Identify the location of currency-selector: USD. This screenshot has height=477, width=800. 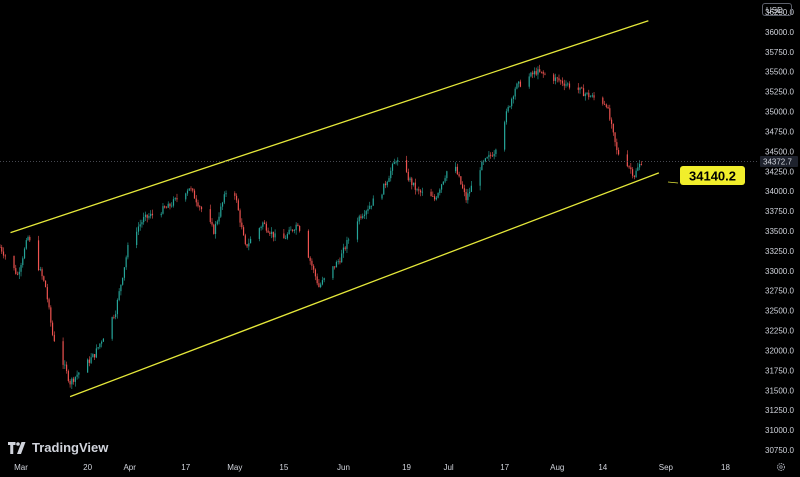
(777, 9).